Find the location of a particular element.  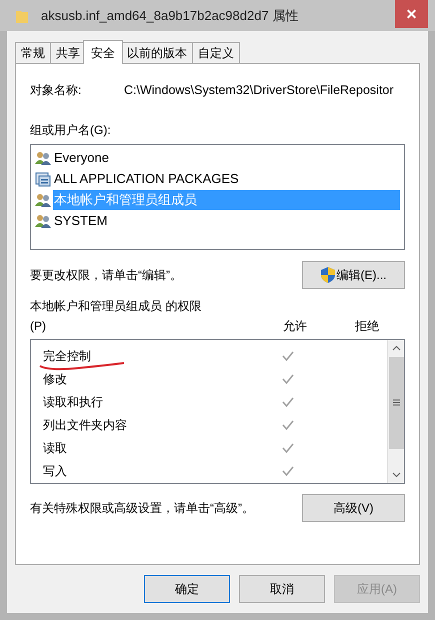

permission-name: 列出文件夹内容 is located at coordinates (85, 425).